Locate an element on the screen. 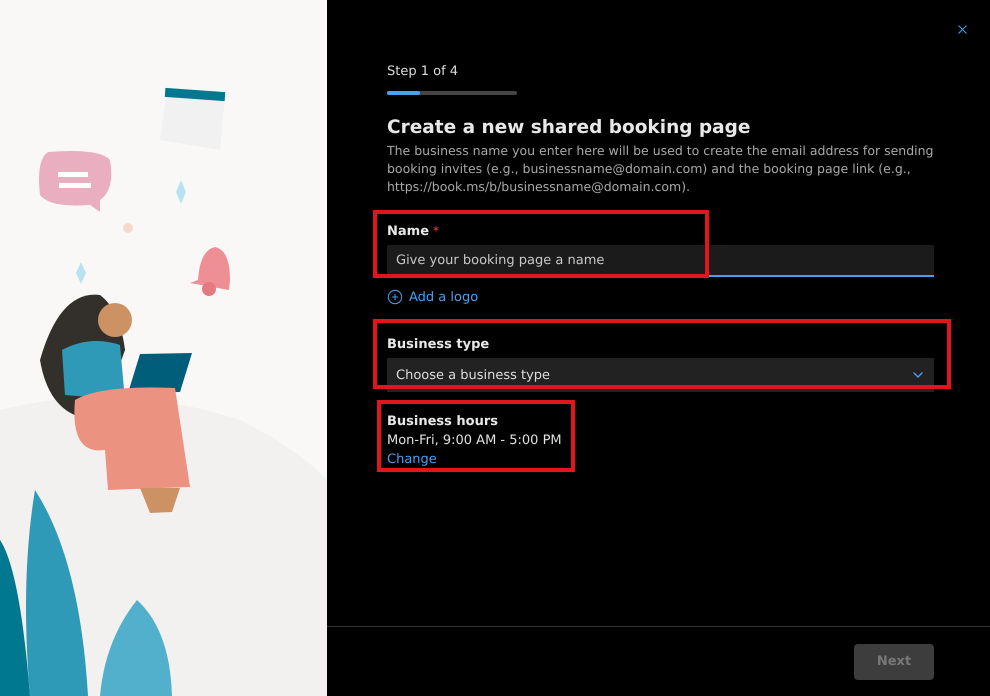 This screenshot has width=990, height=696. input-field: Give your booking page a name is located at coordinates (660, 261).